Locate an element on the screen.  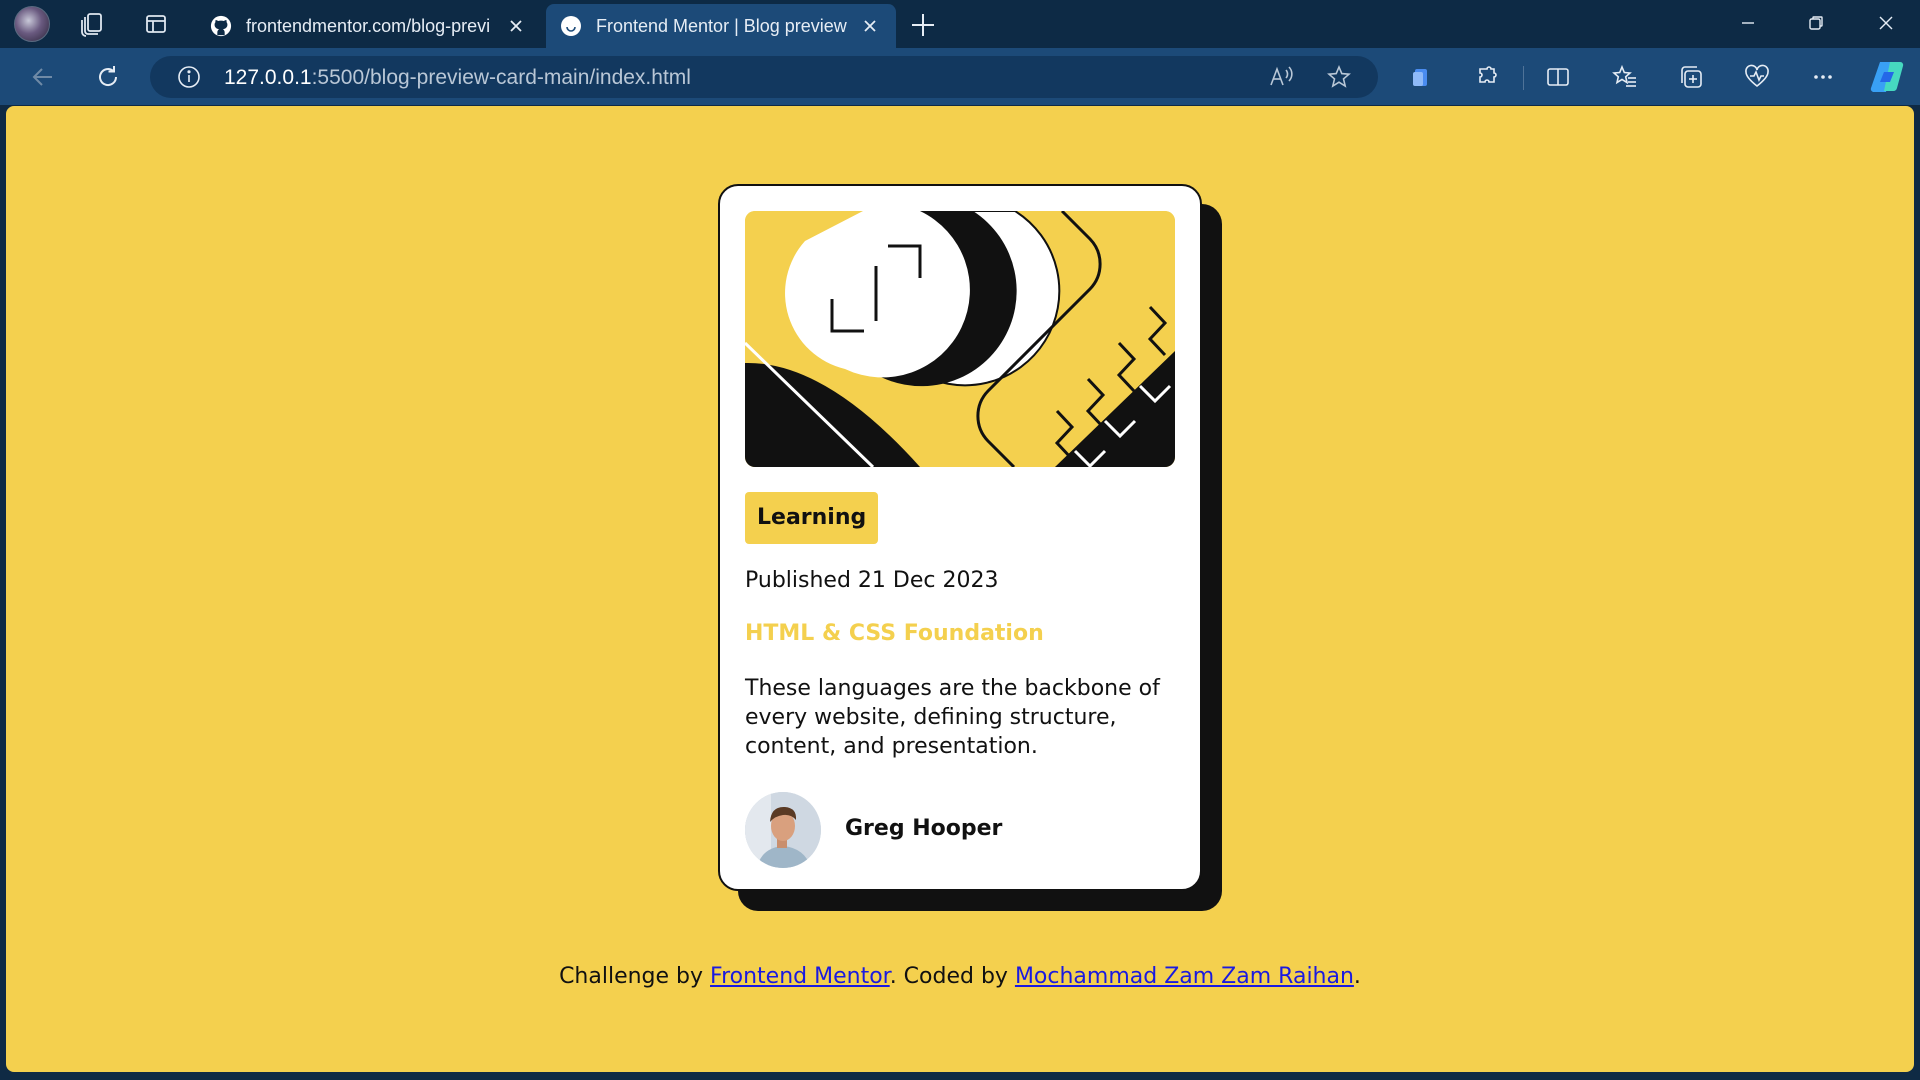
site-info-icon is located at coordinates (189, 77).